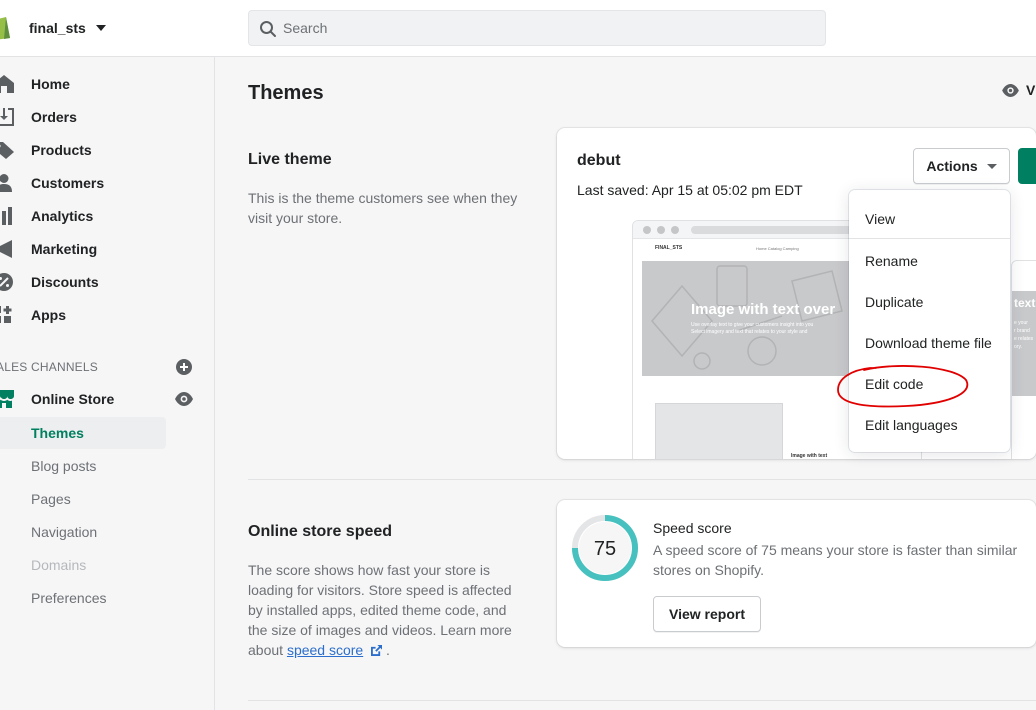 This screenshot has width=1036, height=710. I want to click on sidebar-subitem-label: Pages, so click(51, 499).